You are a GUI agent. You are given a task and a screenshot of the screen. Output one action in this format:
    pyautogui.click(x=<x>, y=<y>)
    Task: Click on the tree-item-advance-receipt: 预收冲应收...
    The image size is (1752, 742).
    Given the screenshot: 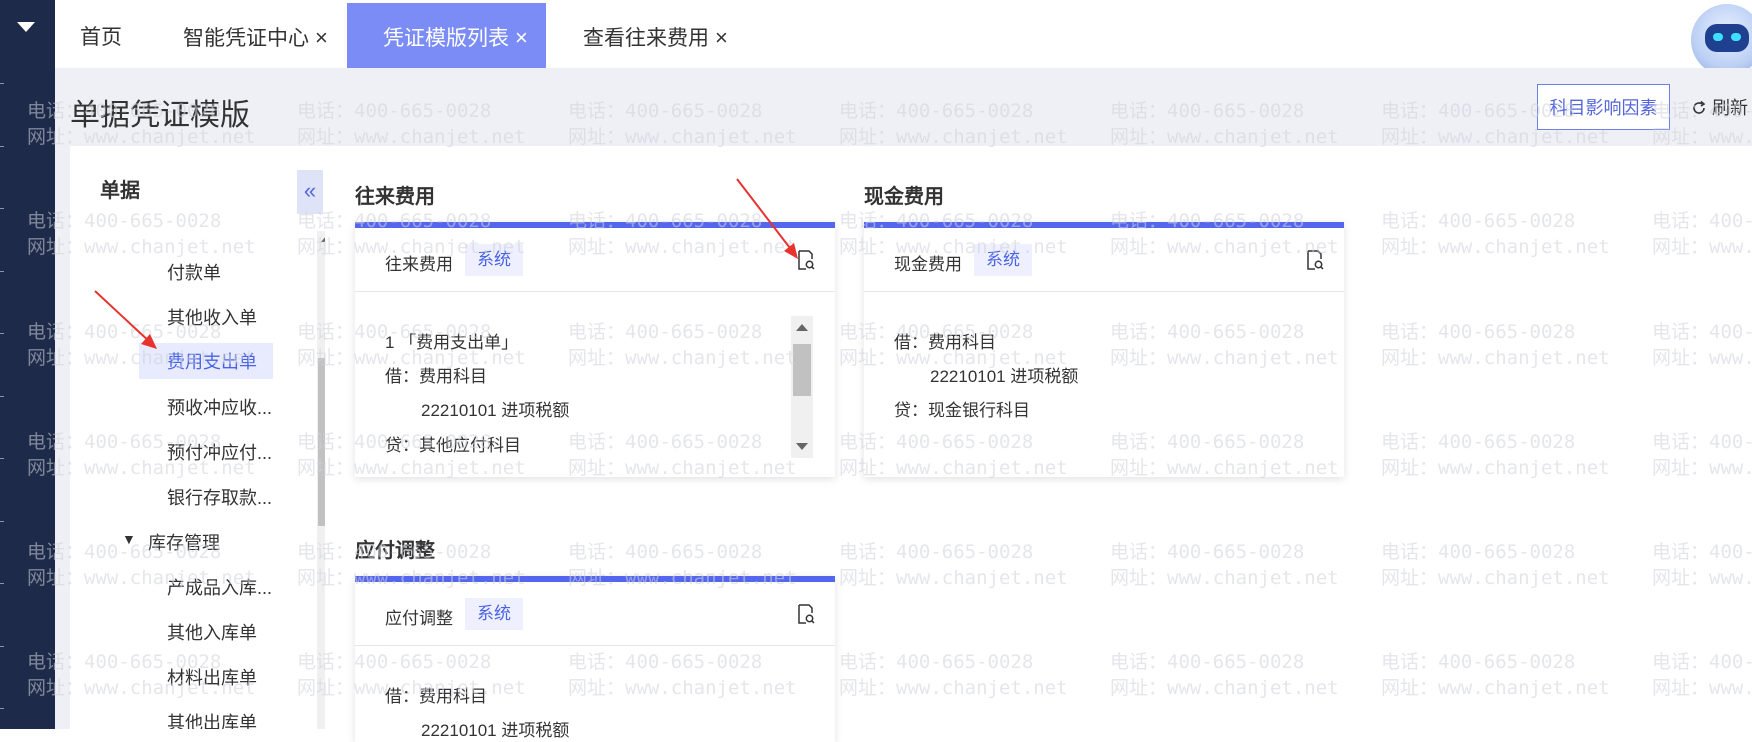 What is the action you would take?
    pyautogui.click(x=219, y=407)
    